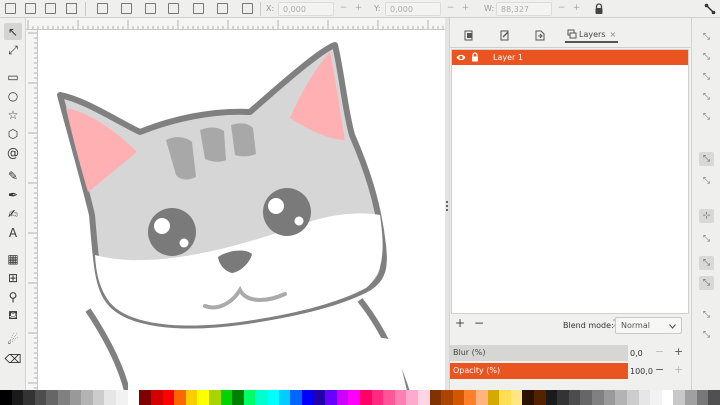 This screenshot has width=720, height=405. Describe the element at coordinates (469, 35) in the screenshot. I see `tab-document-properties` at that location.